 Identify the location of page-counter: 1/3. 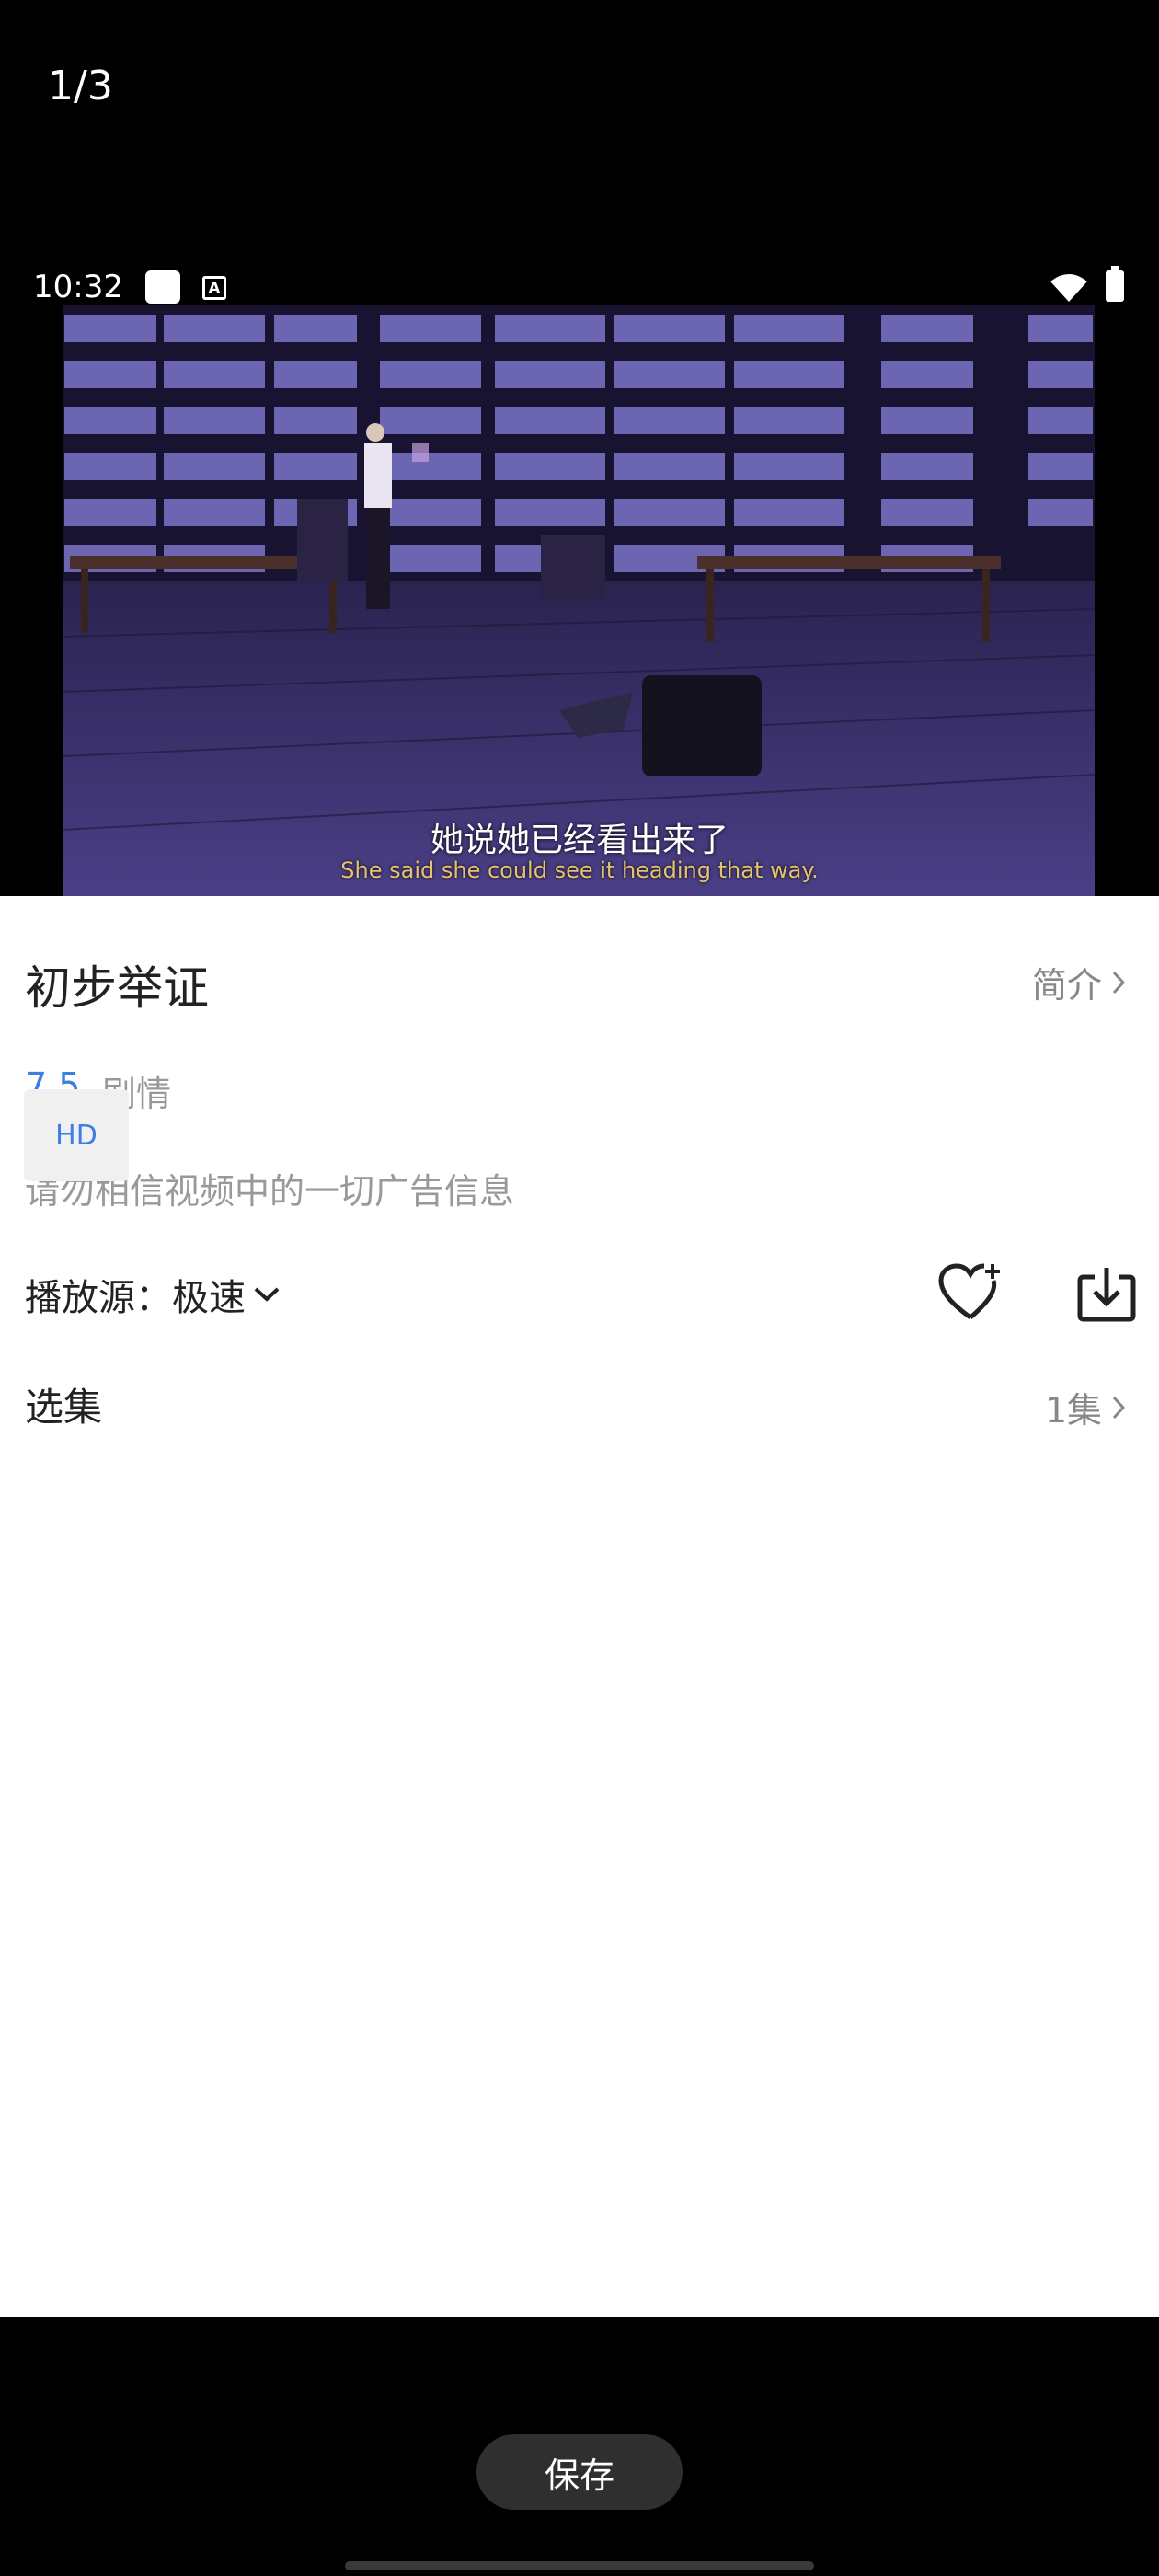
(80, 86).